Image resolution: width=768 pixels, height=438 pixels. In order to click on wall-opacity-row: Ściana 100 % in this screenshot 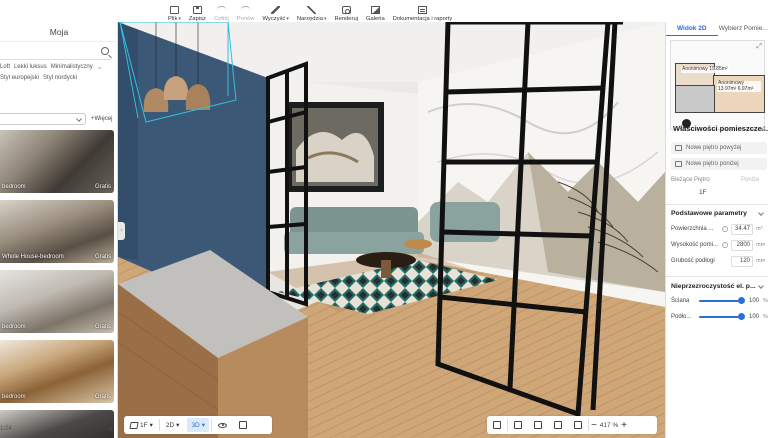, I will do `click(719, 300)`.